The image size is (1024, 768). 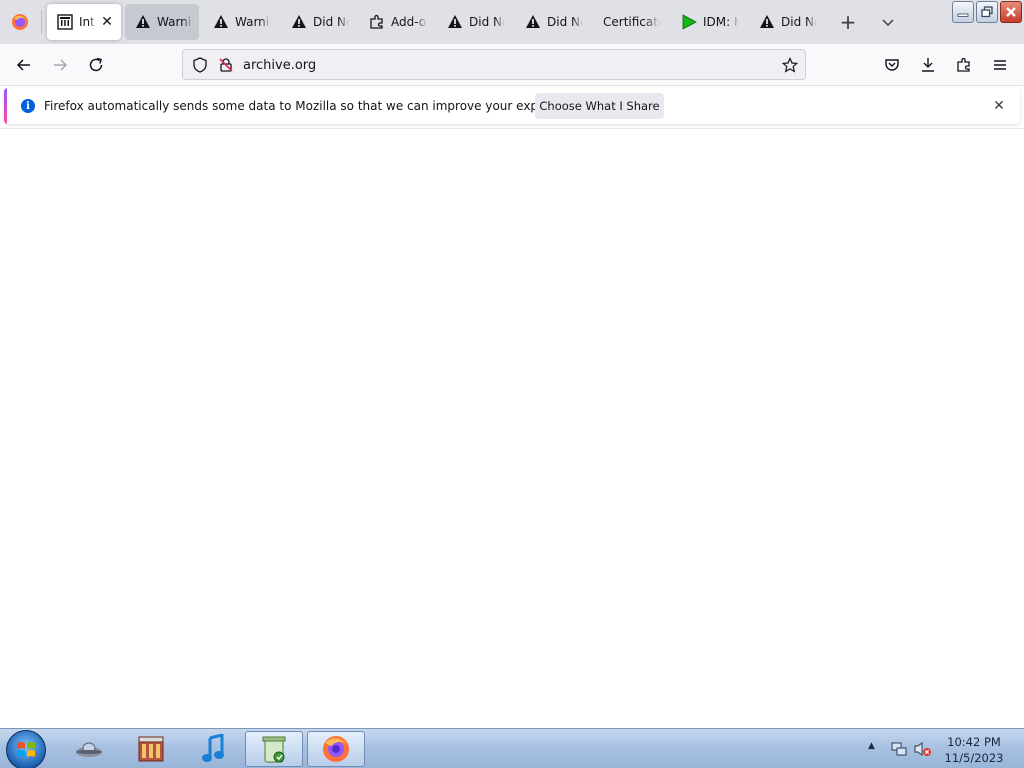 I want to click on info-icon: i, so click(x=28, y=106).